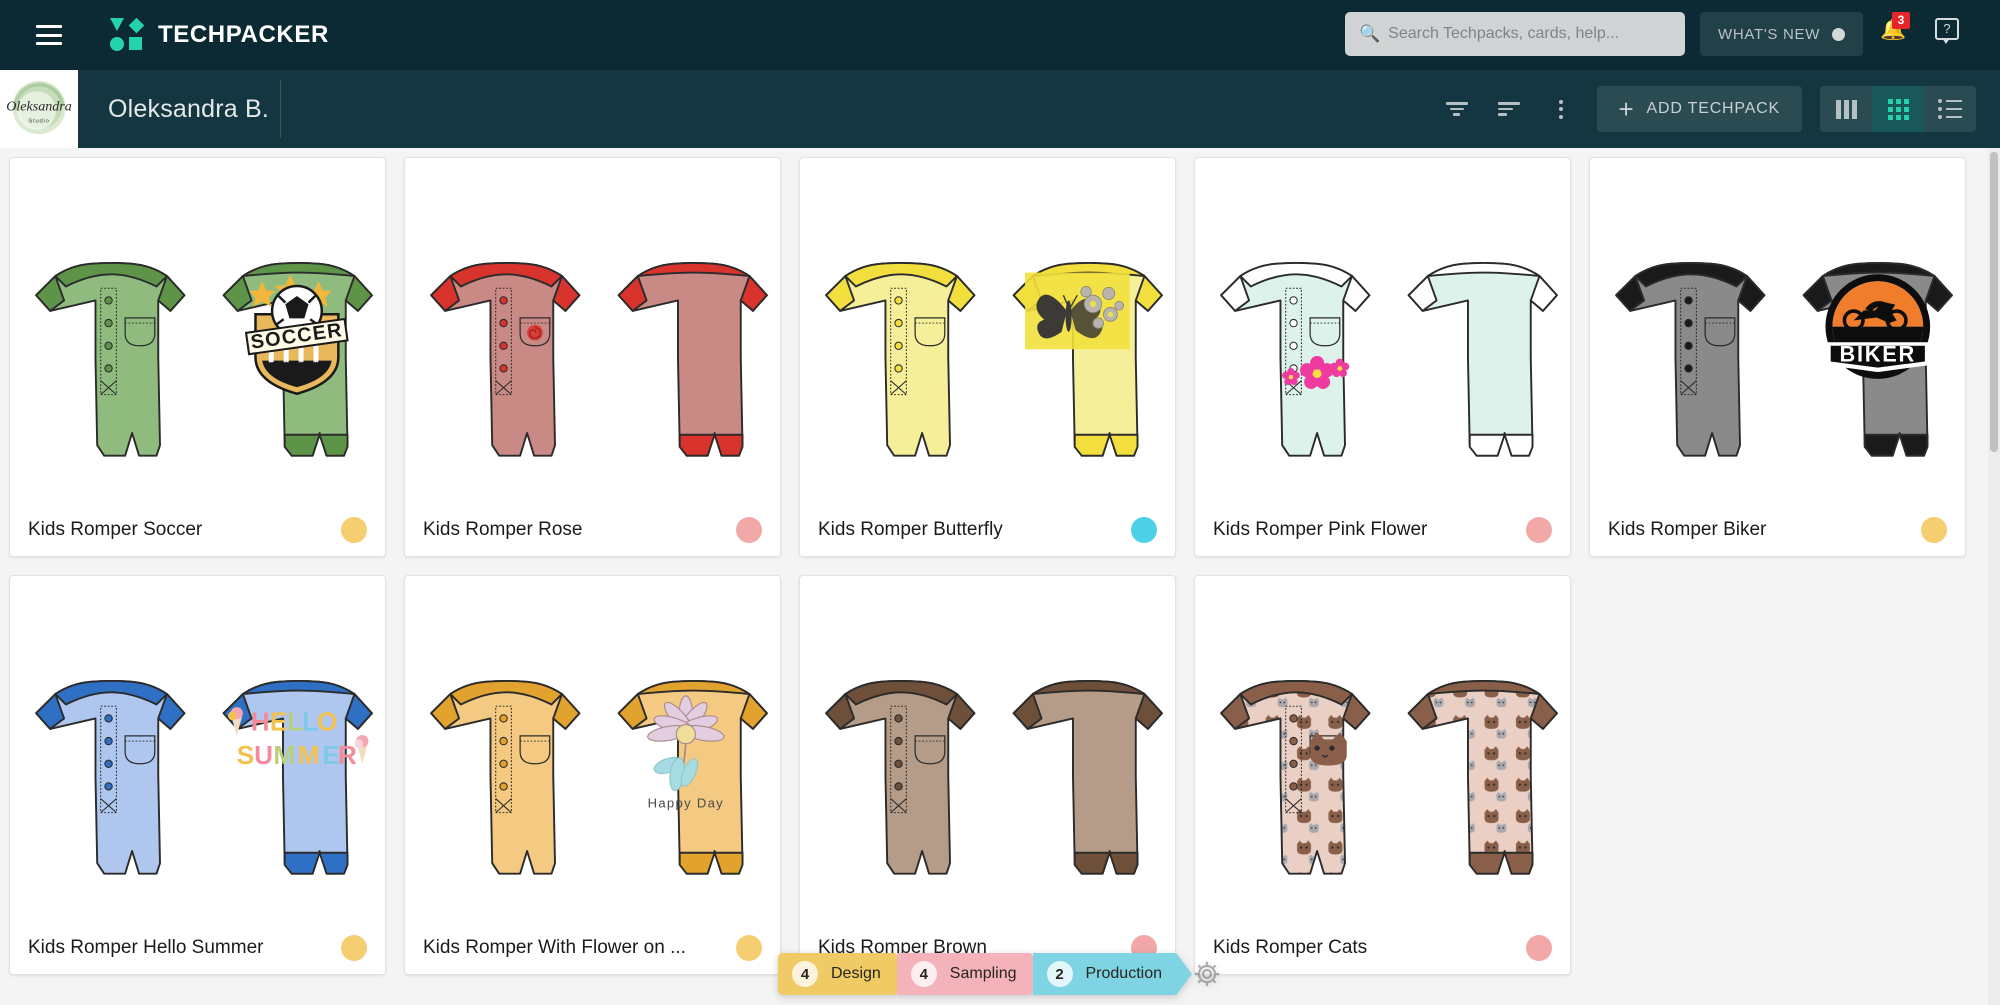 Image resolution: width=2000 pixels, height=1005 pixels. Describe the element at coordinates (189, 108) in the screenshot. I see `page-title: Oleksandra B.` at that location.